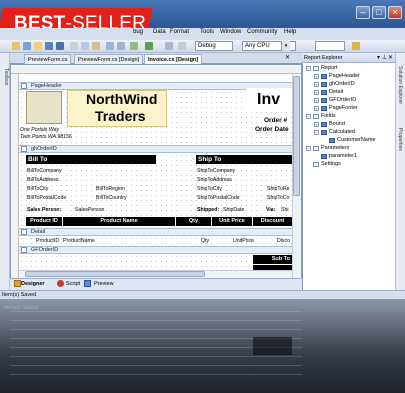  I want to click on col-header-product-name: Product Name, so click(119, 221).